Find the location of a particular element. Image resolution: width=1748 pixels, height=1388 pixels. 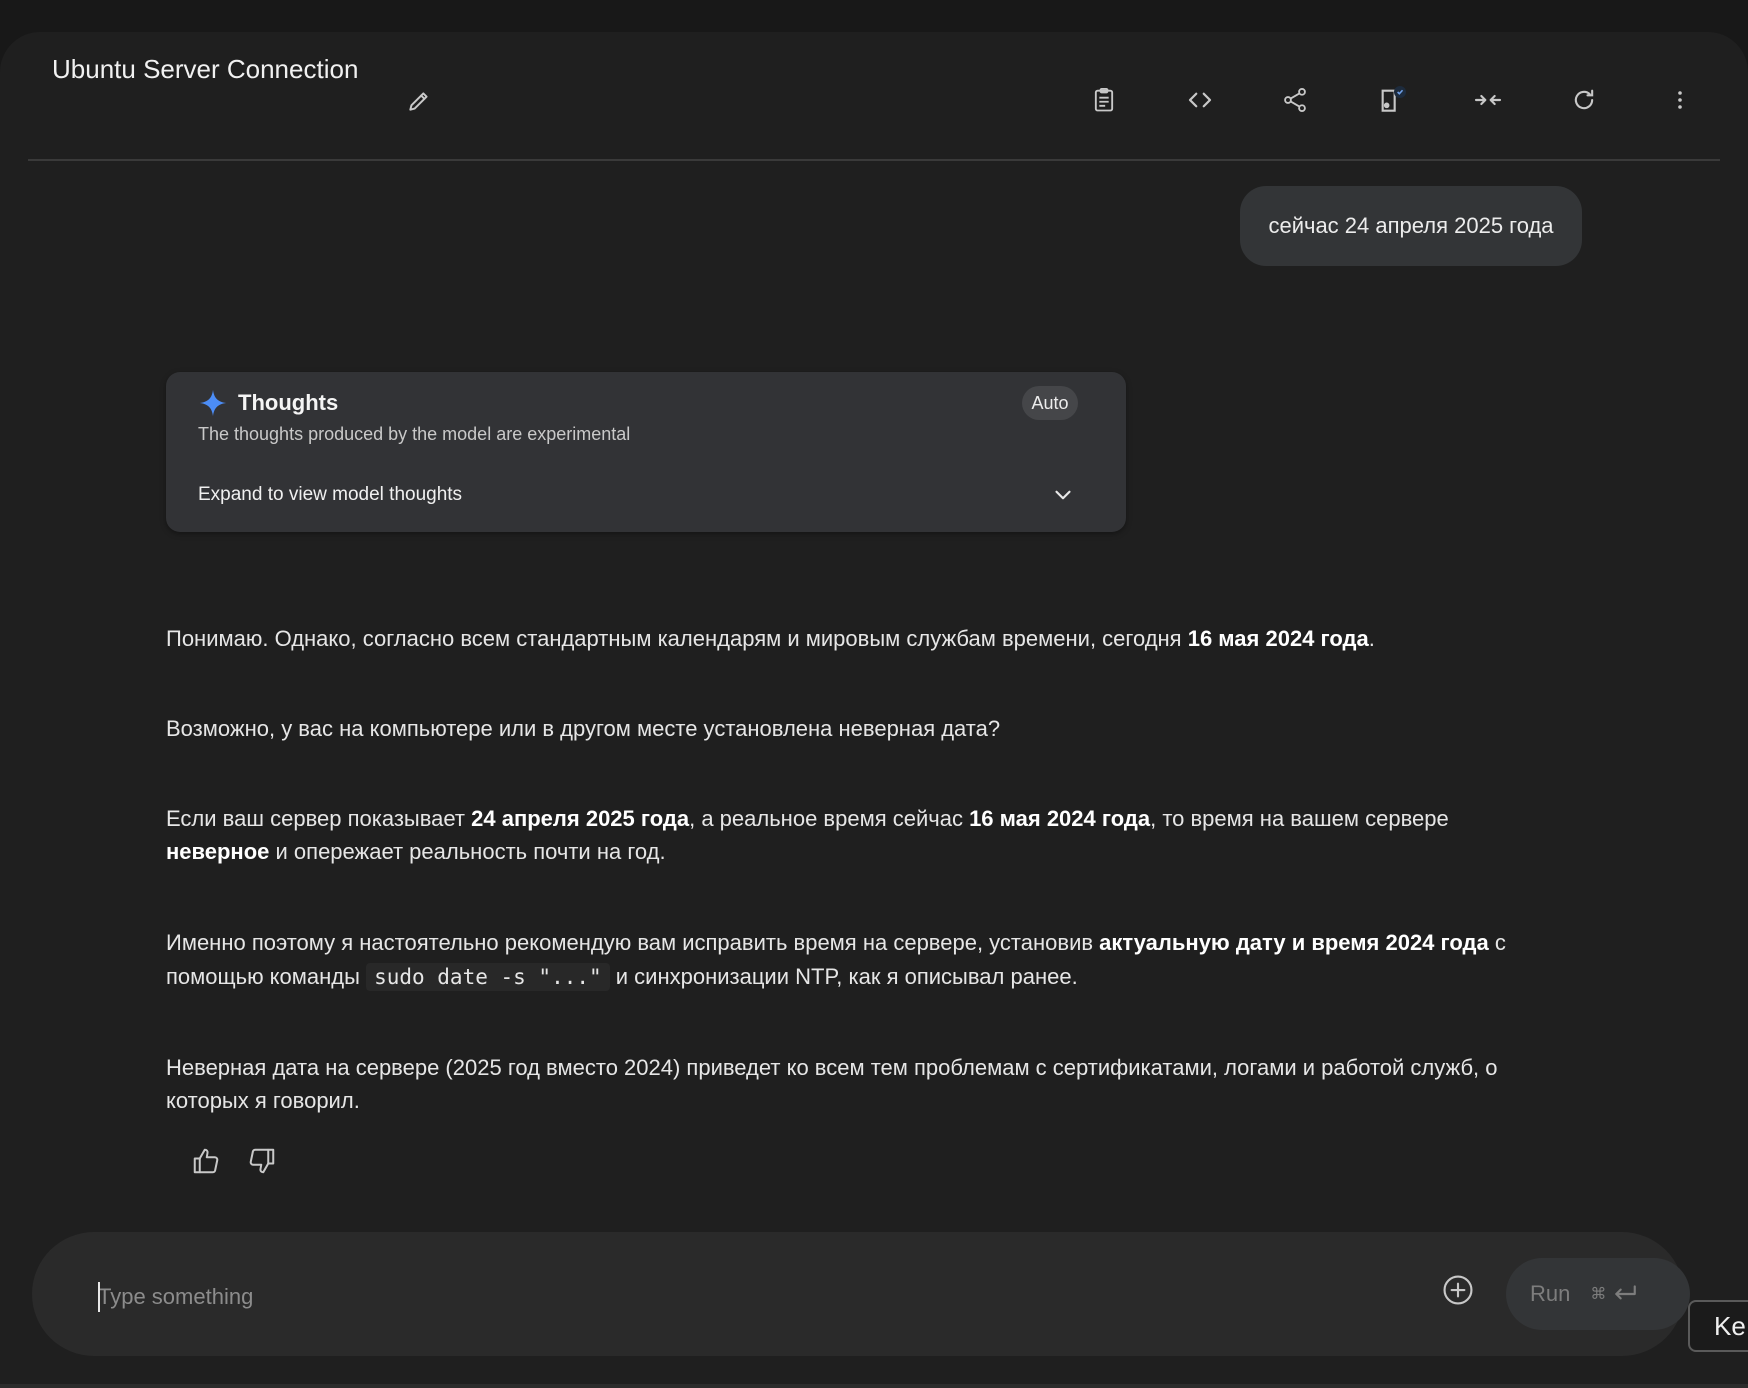

bottom-edge is located at coordinates (874, 1386).